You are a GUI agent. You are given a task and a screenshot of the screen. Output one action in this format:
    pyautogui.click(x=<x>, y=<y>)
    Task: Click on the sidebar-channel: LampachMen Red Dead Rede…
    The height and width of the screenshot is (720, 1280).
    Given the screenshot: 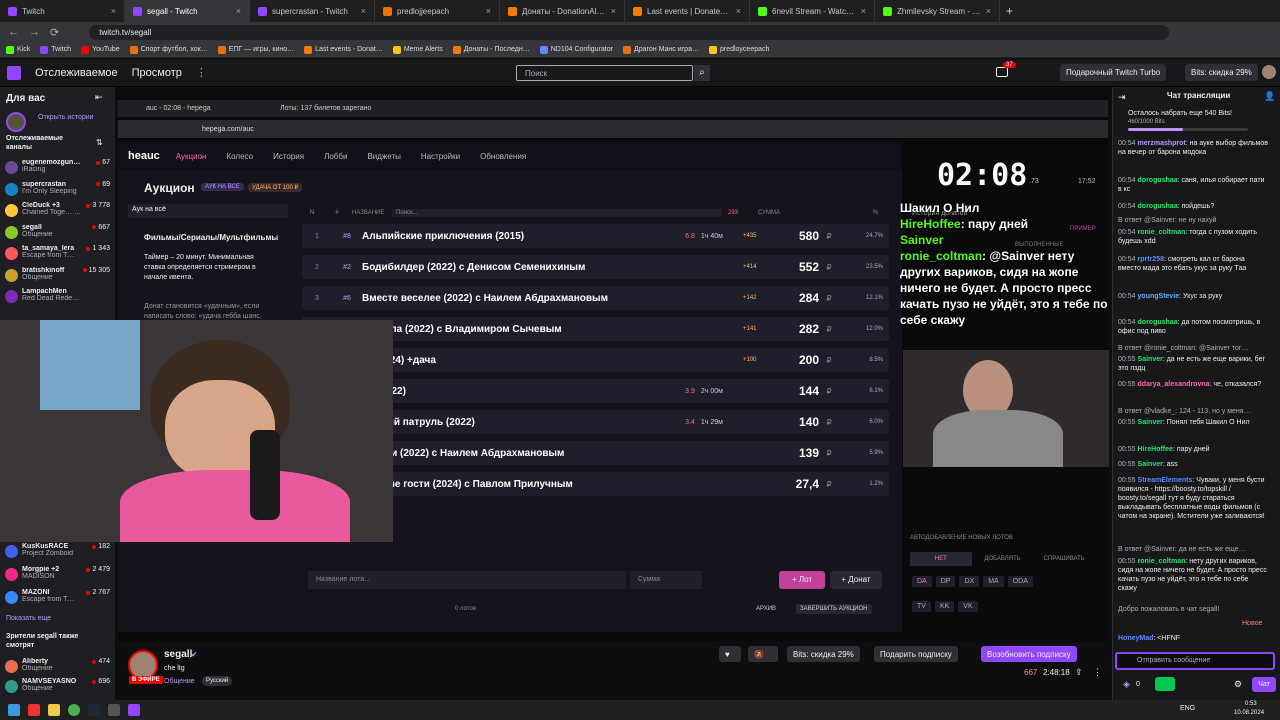 What is the action you would take?
    pyautogui.click(x=57, y=299)
    